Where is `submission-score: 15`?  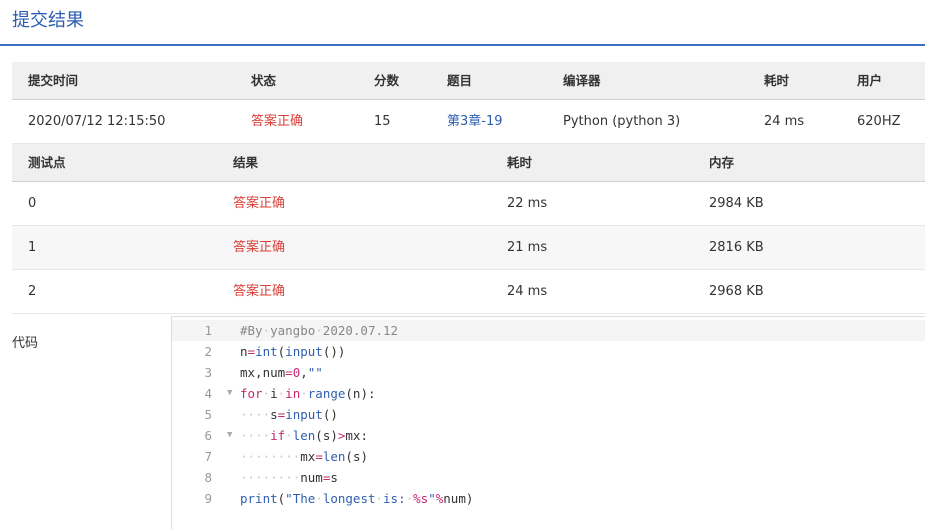 submission-score: 15 is located at coordinates (382, 121).